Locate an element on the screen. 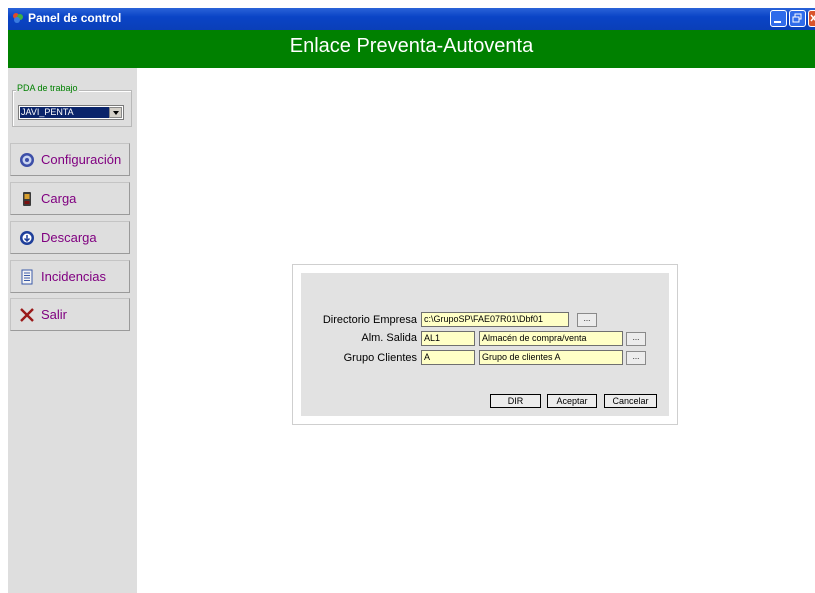 Image resolution: width=815 pixels, height=593 pixels. restore-icon is located at coordinates (797, 18).